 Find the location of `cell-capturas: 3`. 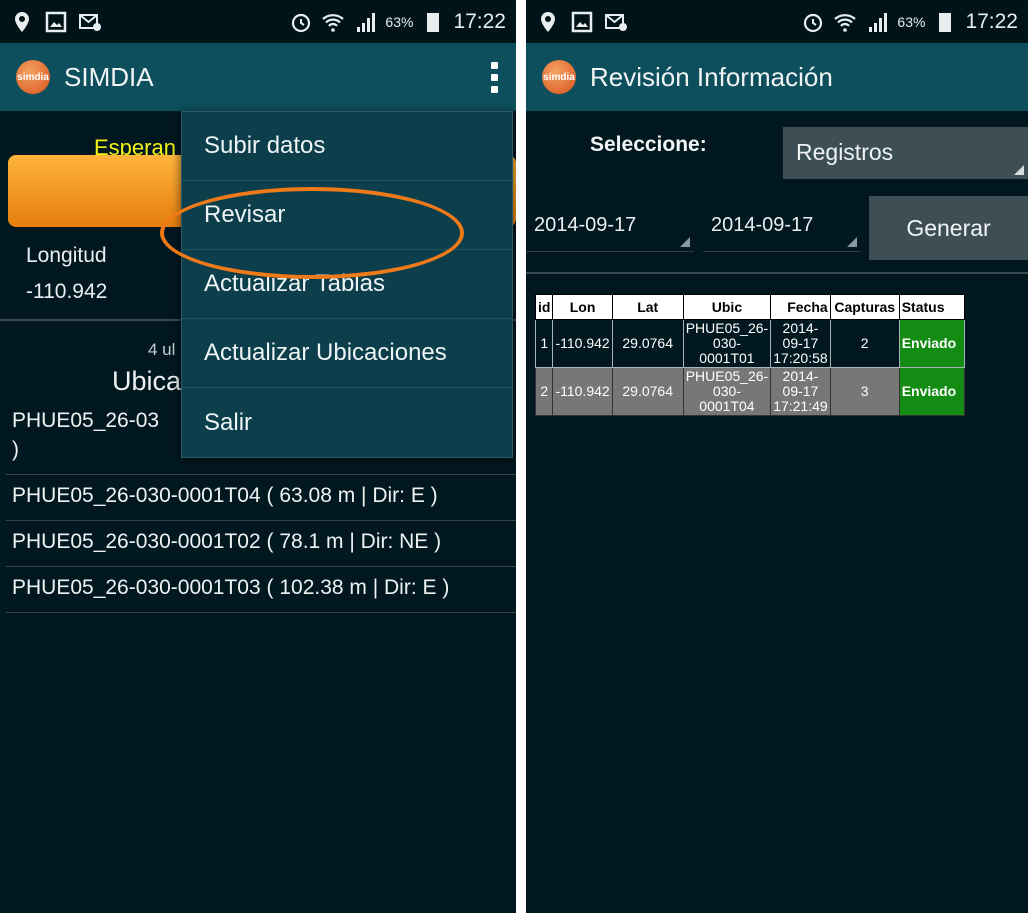

cell-capturas: 3 is located at coordinates (864, 391).